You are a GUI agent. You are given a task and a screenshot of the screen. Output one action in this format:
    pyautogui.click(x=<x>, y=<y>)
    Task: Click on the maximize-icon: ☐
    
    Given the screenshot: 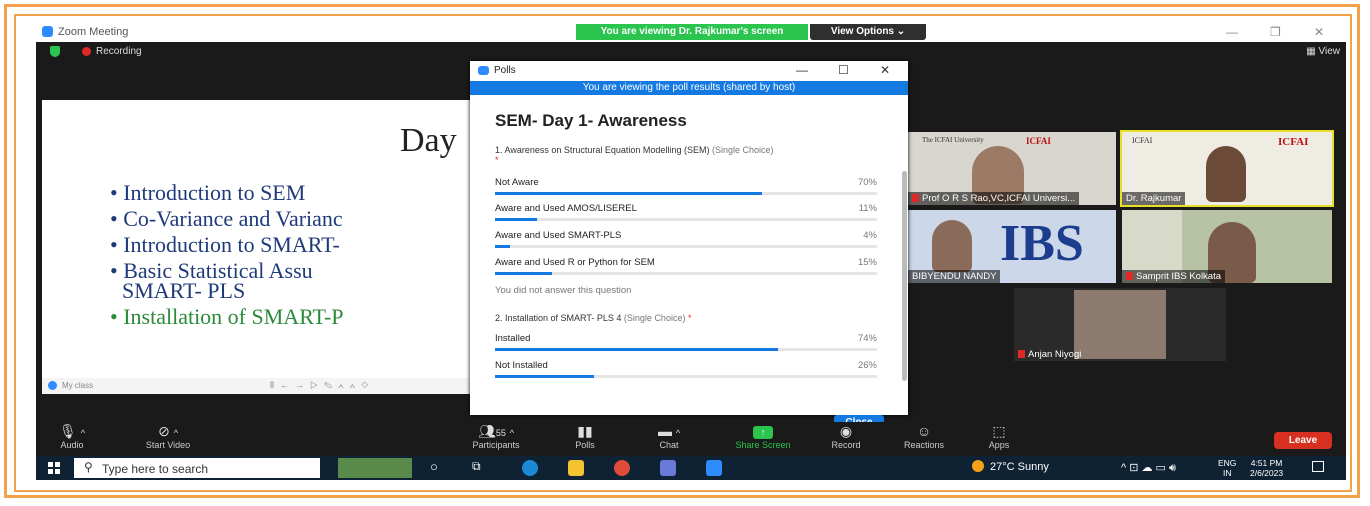 What is the action you would take?
    pyautogui.click(x=843, y=70)
    